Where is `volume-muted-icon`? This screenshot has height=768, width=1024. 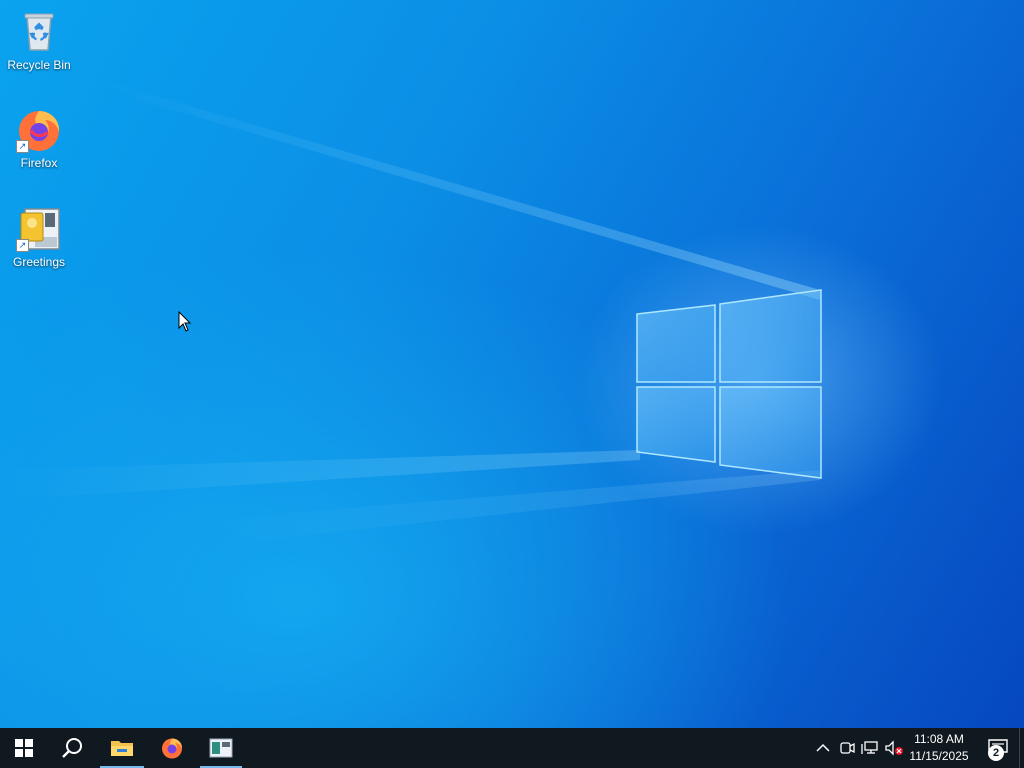
volume-muted-icon is located at coordinates (894, 748).